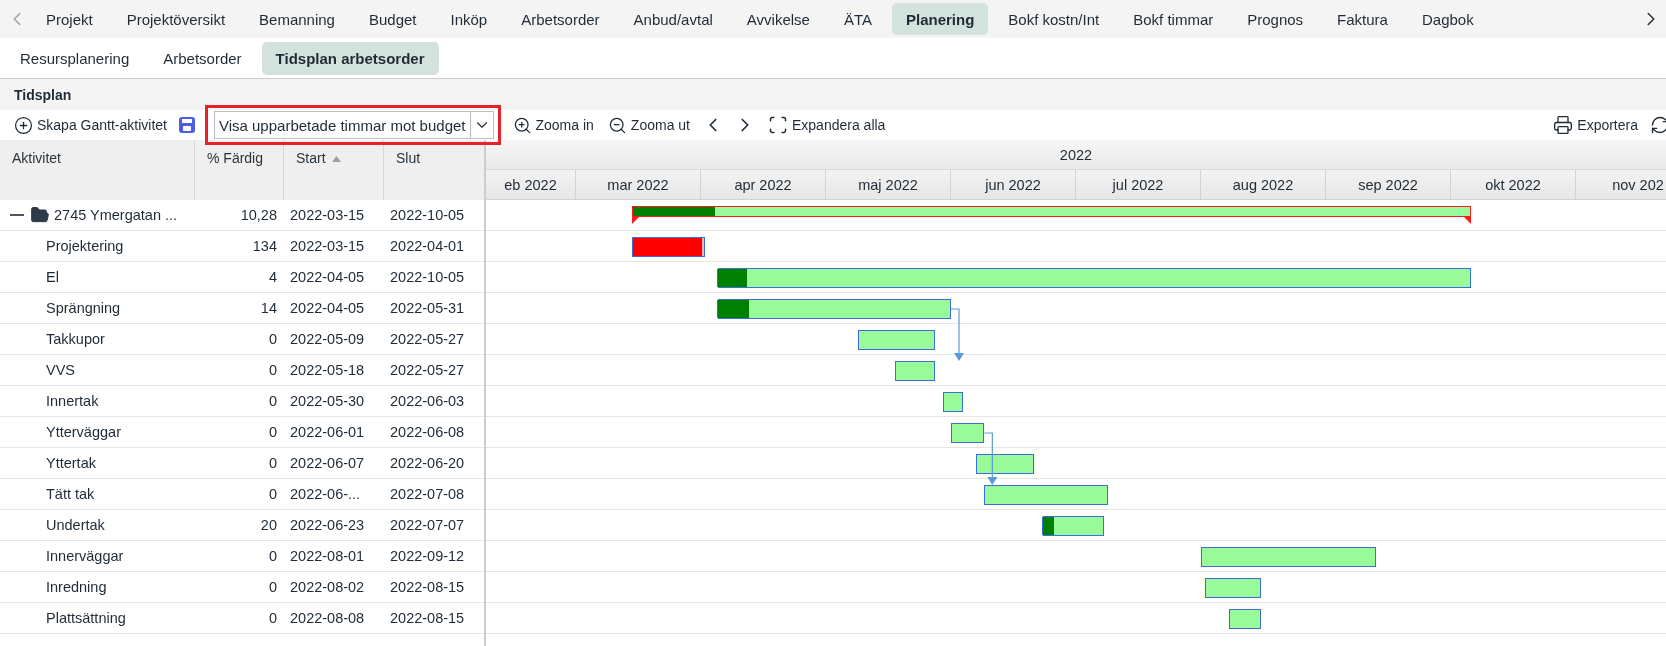  I want to click on plus-circle-icon, so click(23, 125).